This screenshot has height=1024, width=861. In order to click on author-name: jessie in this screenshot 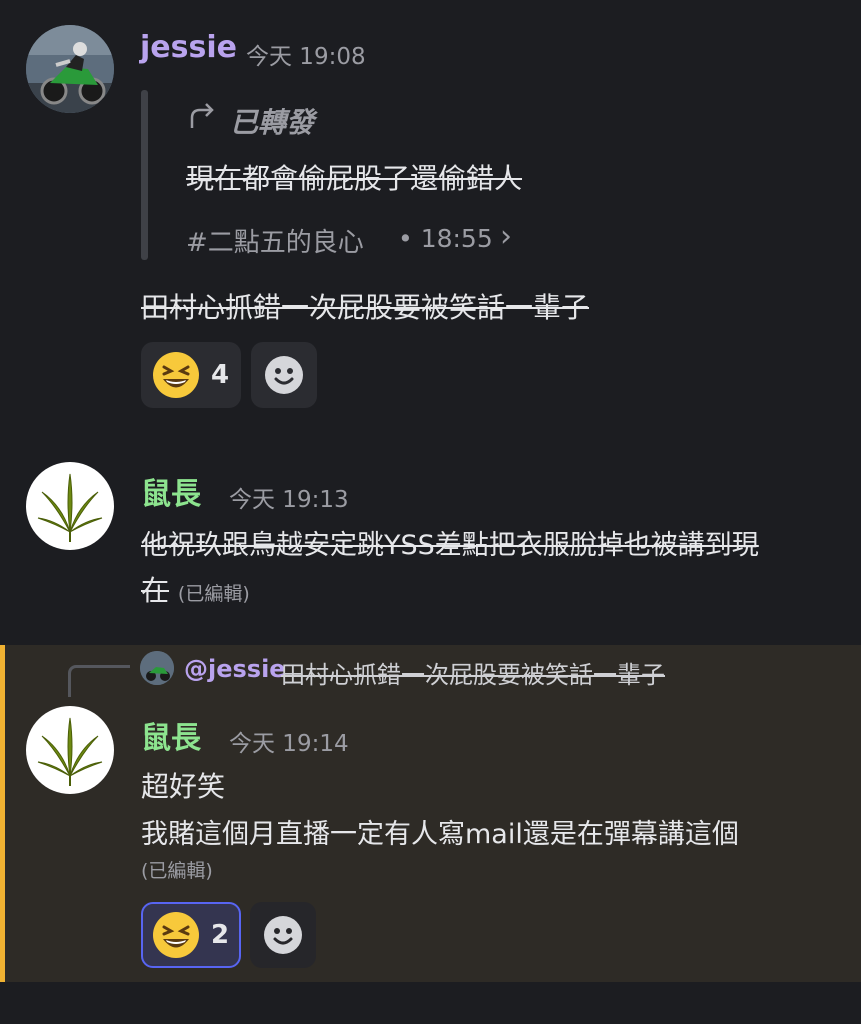, I will do `click(188, 47)`.